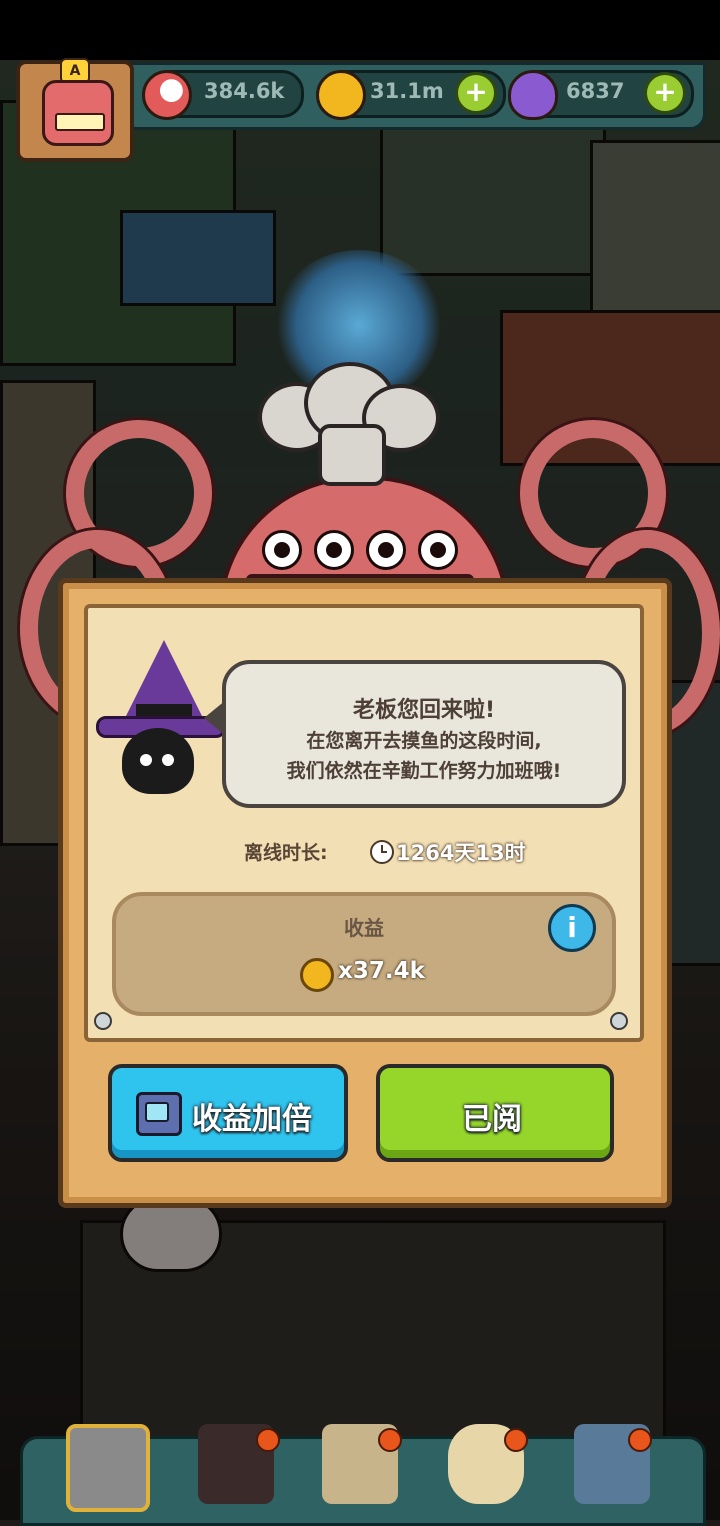 This screenshot has width=720, height=1526. I want to click on offline-duration: 1264天13时, so click(461, 853).